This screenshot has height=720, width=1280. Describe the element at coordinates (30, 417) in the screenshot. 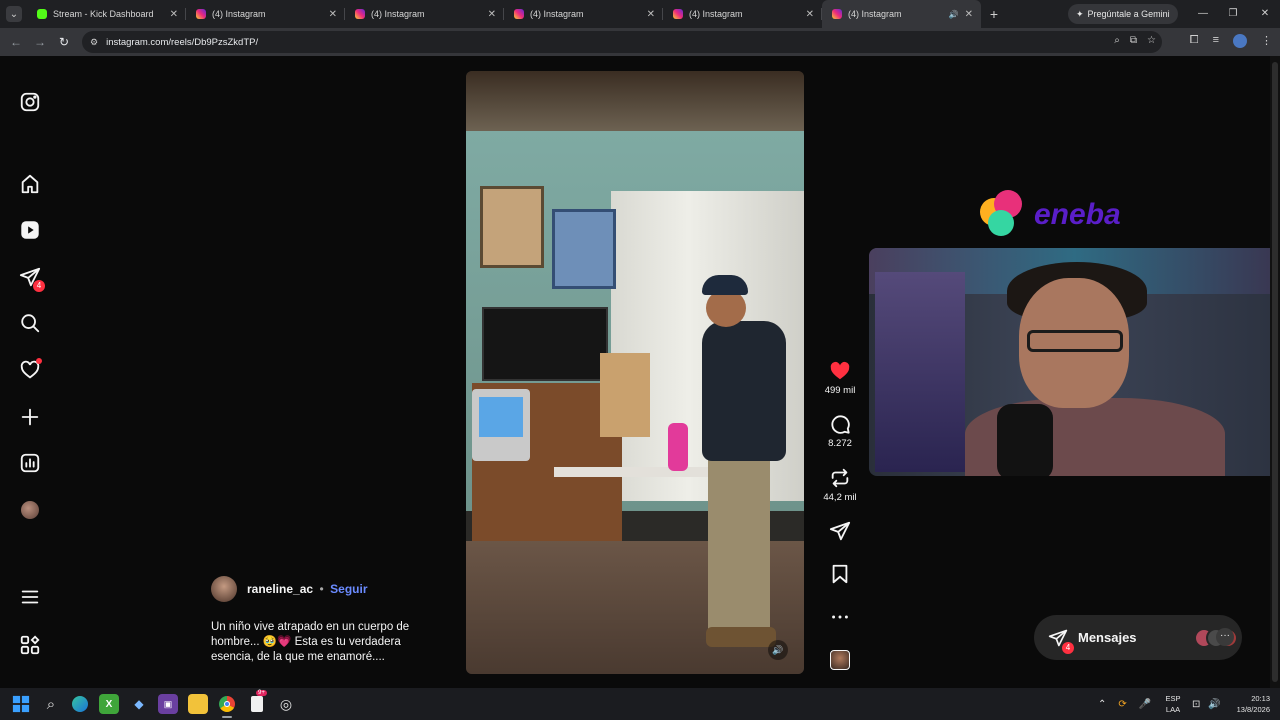

I see `create-plus-icon` at that location.